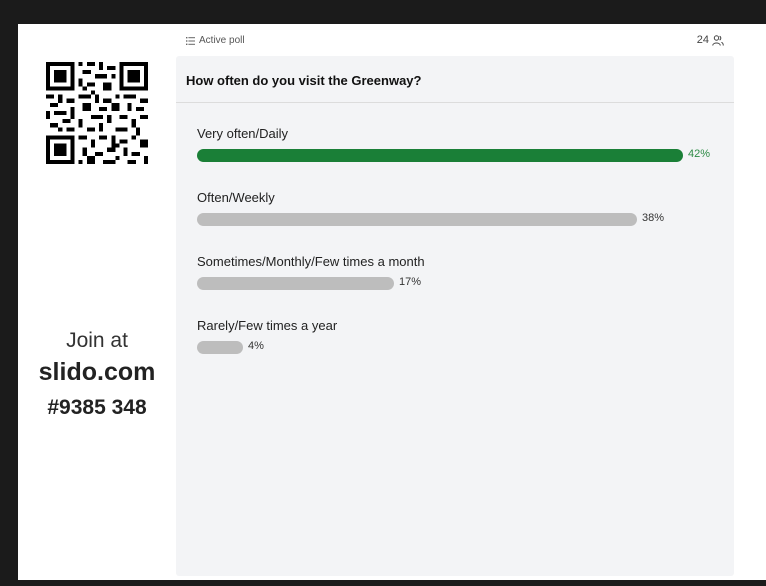  What do you see at coordinates (256, 346) in the screenshot?
I see `result-percent: 4%` at bounding box center [256, 346].